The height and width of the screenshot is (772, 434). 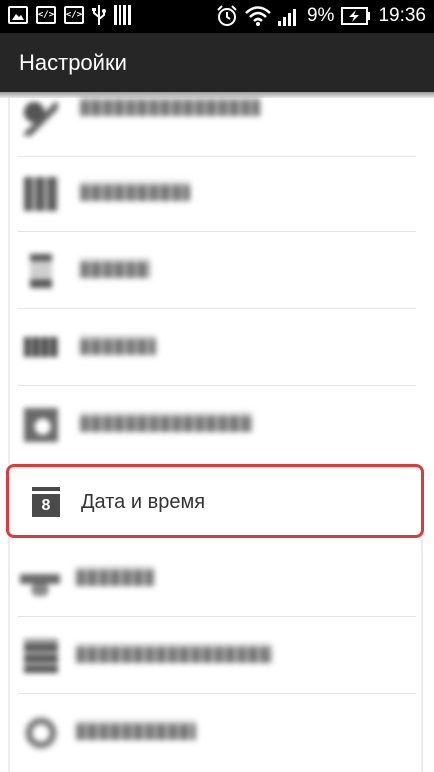 I want to click on usb-icon, so click(x=99, y=15).